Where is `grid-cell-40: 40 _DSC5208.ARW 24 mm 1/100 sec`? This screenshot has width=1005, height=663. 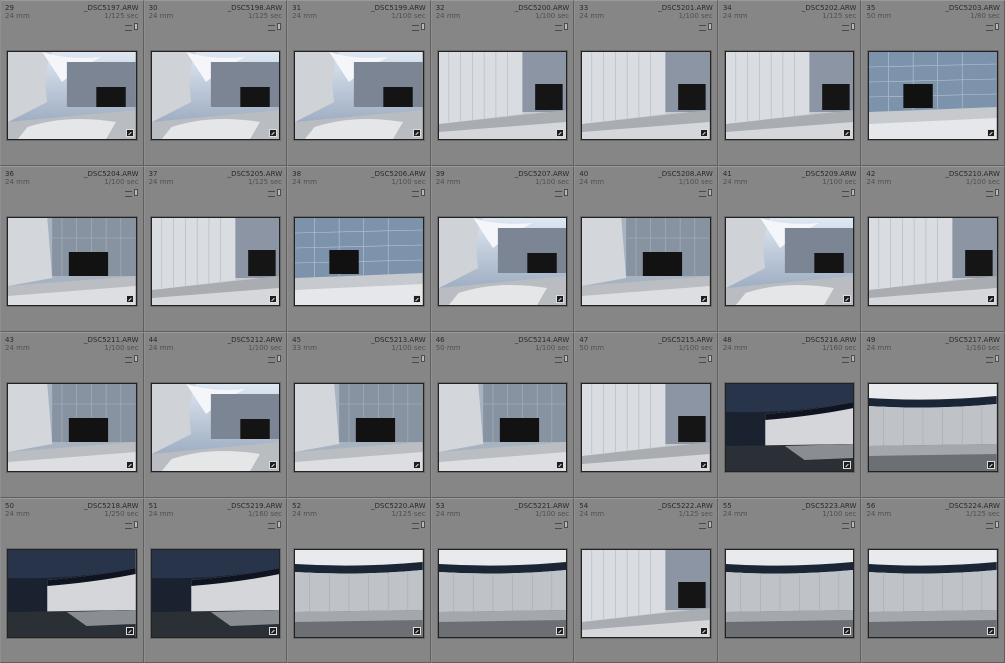 grid-cell-40: 40 _DSC5208.ARW 24 mm 1/100 sec is located at coordinates (646, 249).